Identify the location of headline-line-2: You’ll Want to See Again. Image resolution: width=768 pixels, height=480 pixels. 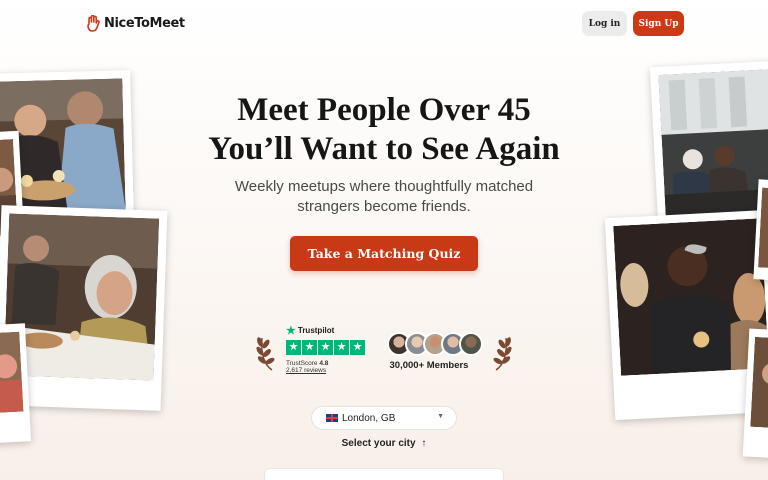
(384, 149).